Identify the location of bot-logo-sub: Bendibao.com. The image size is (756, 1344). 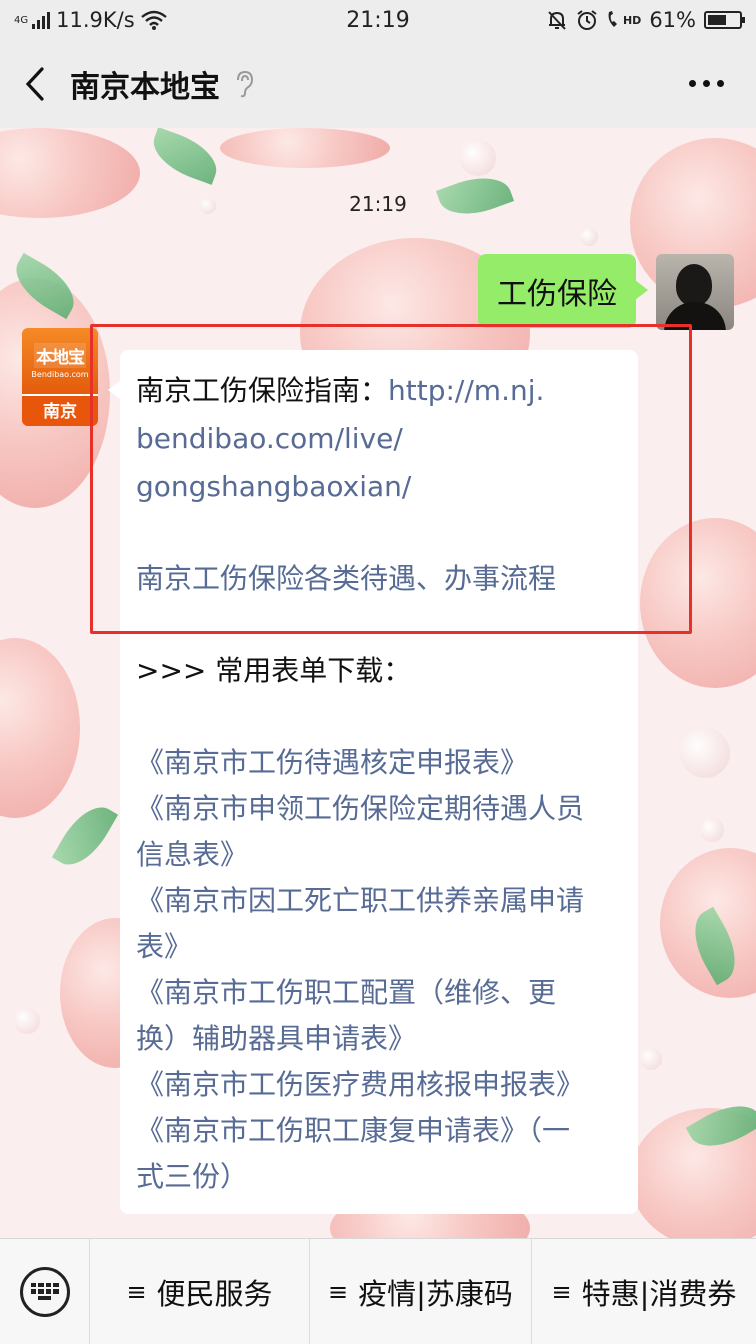
(60, 374).